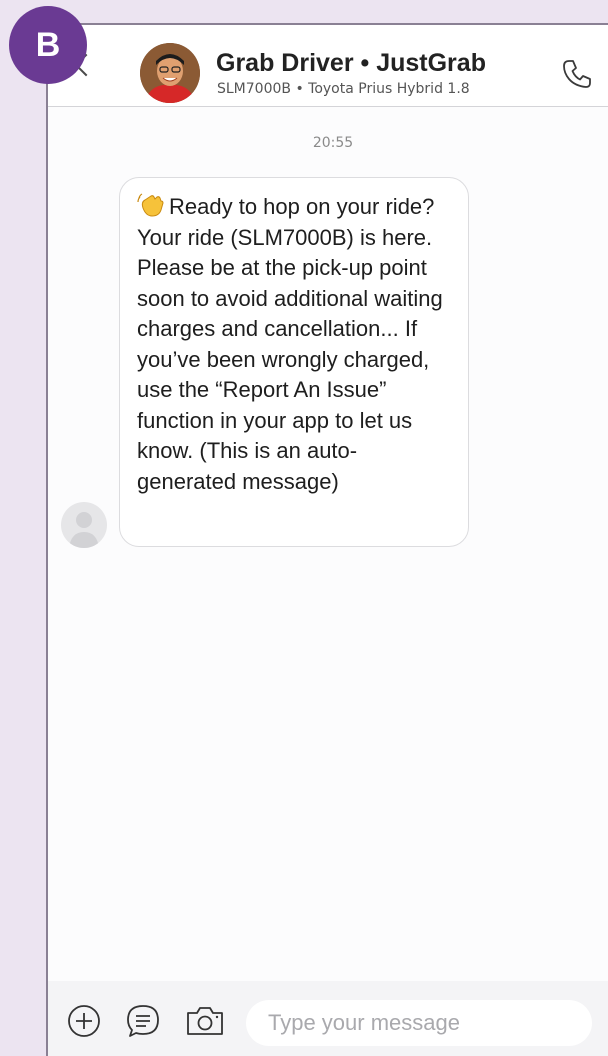 This screenshot has height=1056, width=608. Describe the element at coordinates (419, 1023) in the screenshot. I see `message-input` at that location.